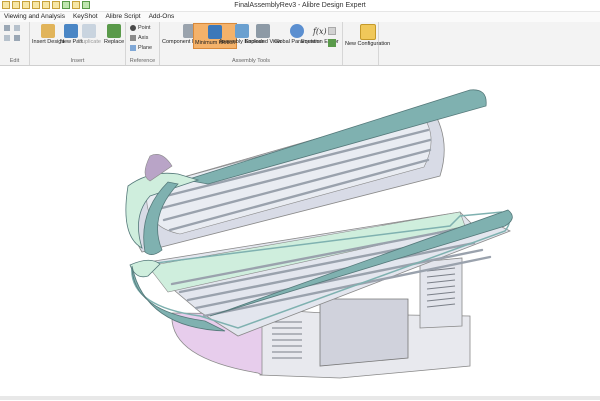  I want to click on insert-design-icon, so click(48, 31).